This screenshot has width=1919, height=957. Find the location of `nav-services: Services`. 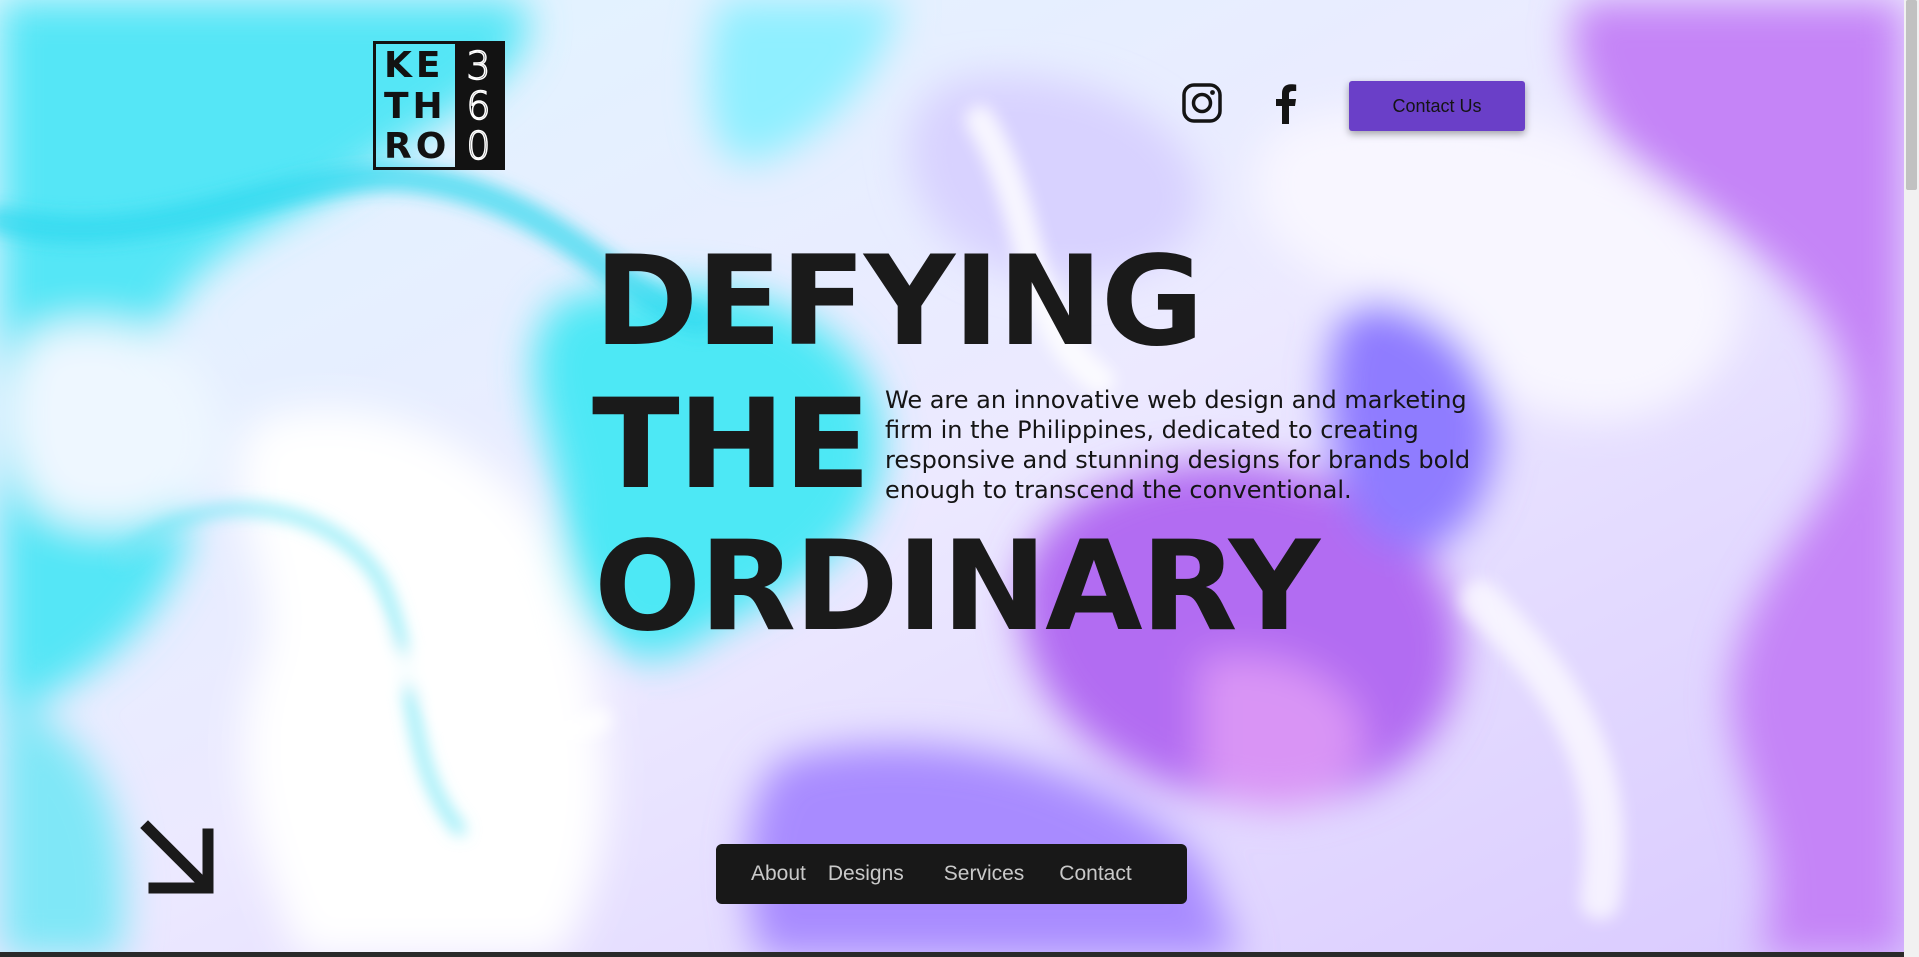

nav-services: Services is located at coordinates (984, 874).